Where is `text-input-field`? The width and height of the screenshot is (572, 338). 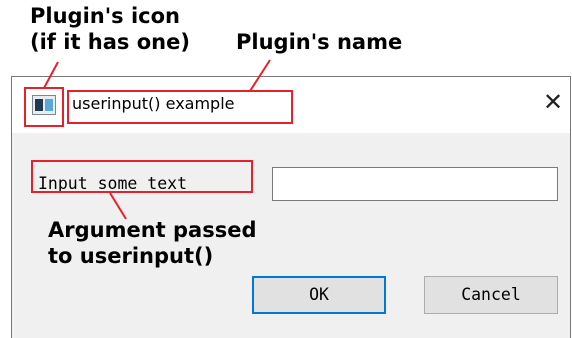
text-input-field is located at coordinates (415, 184).